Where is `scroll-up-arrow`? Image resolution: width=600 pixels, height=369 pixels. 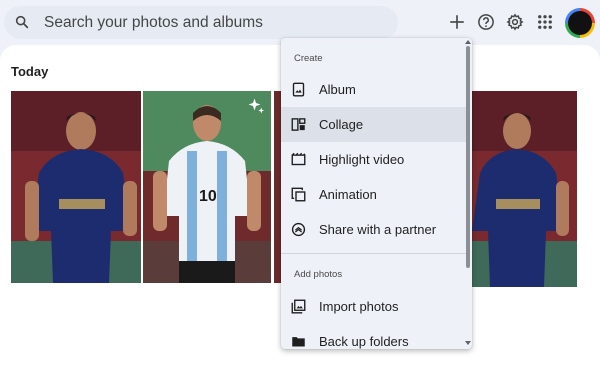 scroll-up-arrow is located at coordinates (468, 42).